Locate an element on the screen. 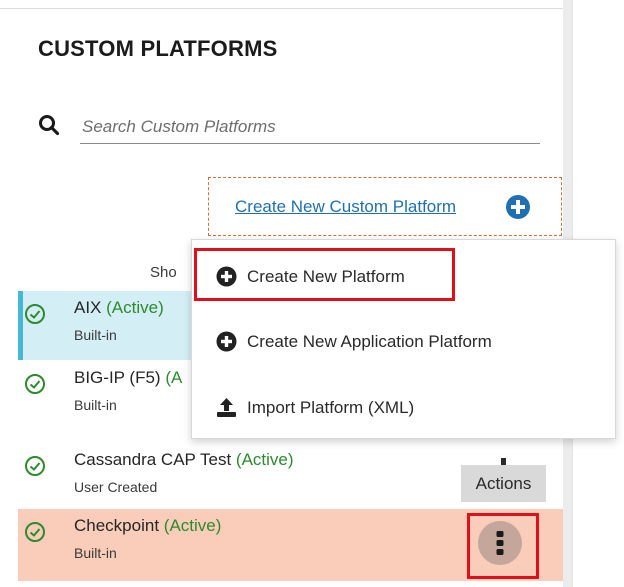  platform-name: AIX (Active) is located at coordinates (119, 307).